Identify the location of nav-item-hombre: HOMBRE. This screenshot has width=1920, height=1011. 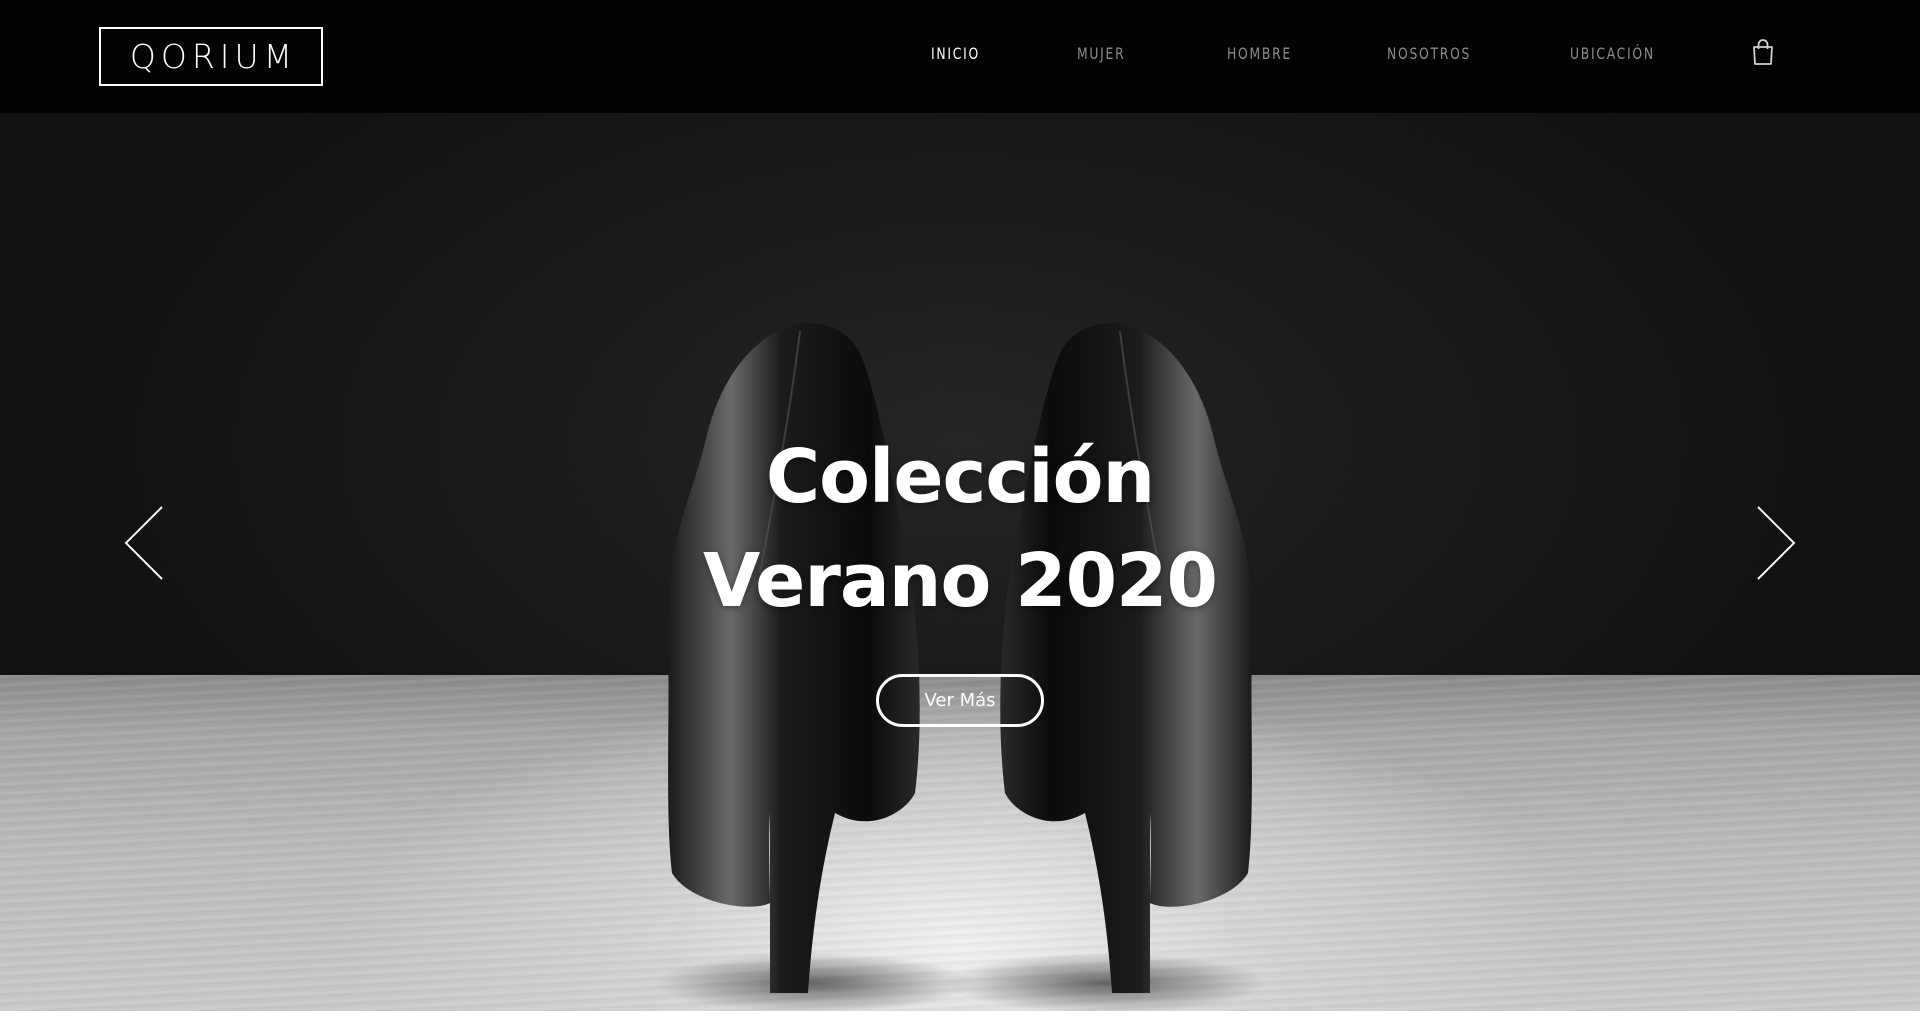
(1259, 53).